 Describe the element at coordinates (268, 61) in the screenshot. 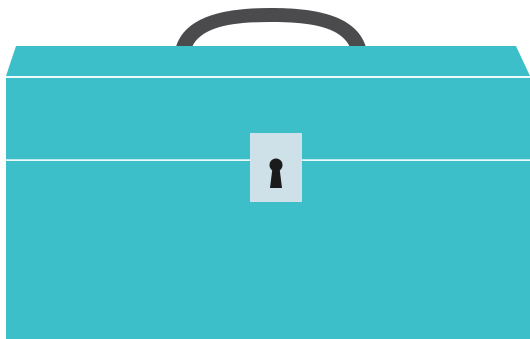

I see `toolbox-lid` at that location.